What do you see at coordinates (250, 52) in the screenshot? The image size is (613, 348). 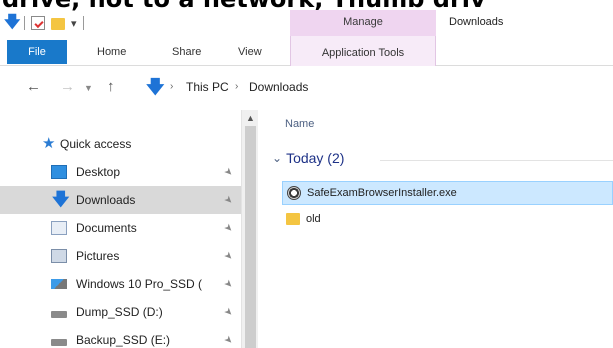 I see `tab-view: View` at bounding box center [250, 52].